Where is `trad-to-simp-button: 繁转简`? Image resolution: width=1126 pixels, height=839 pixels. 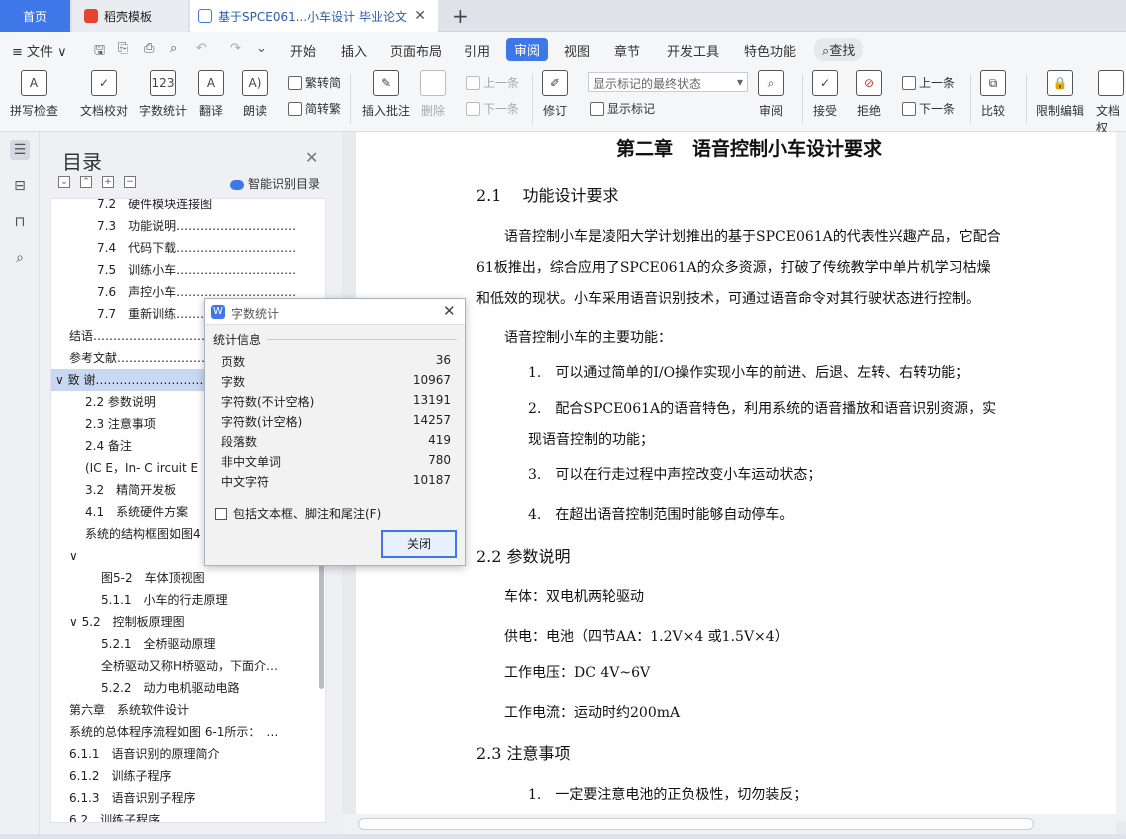
trad-to-simp-button: 繁转简 is located at coordinates (314, 82).